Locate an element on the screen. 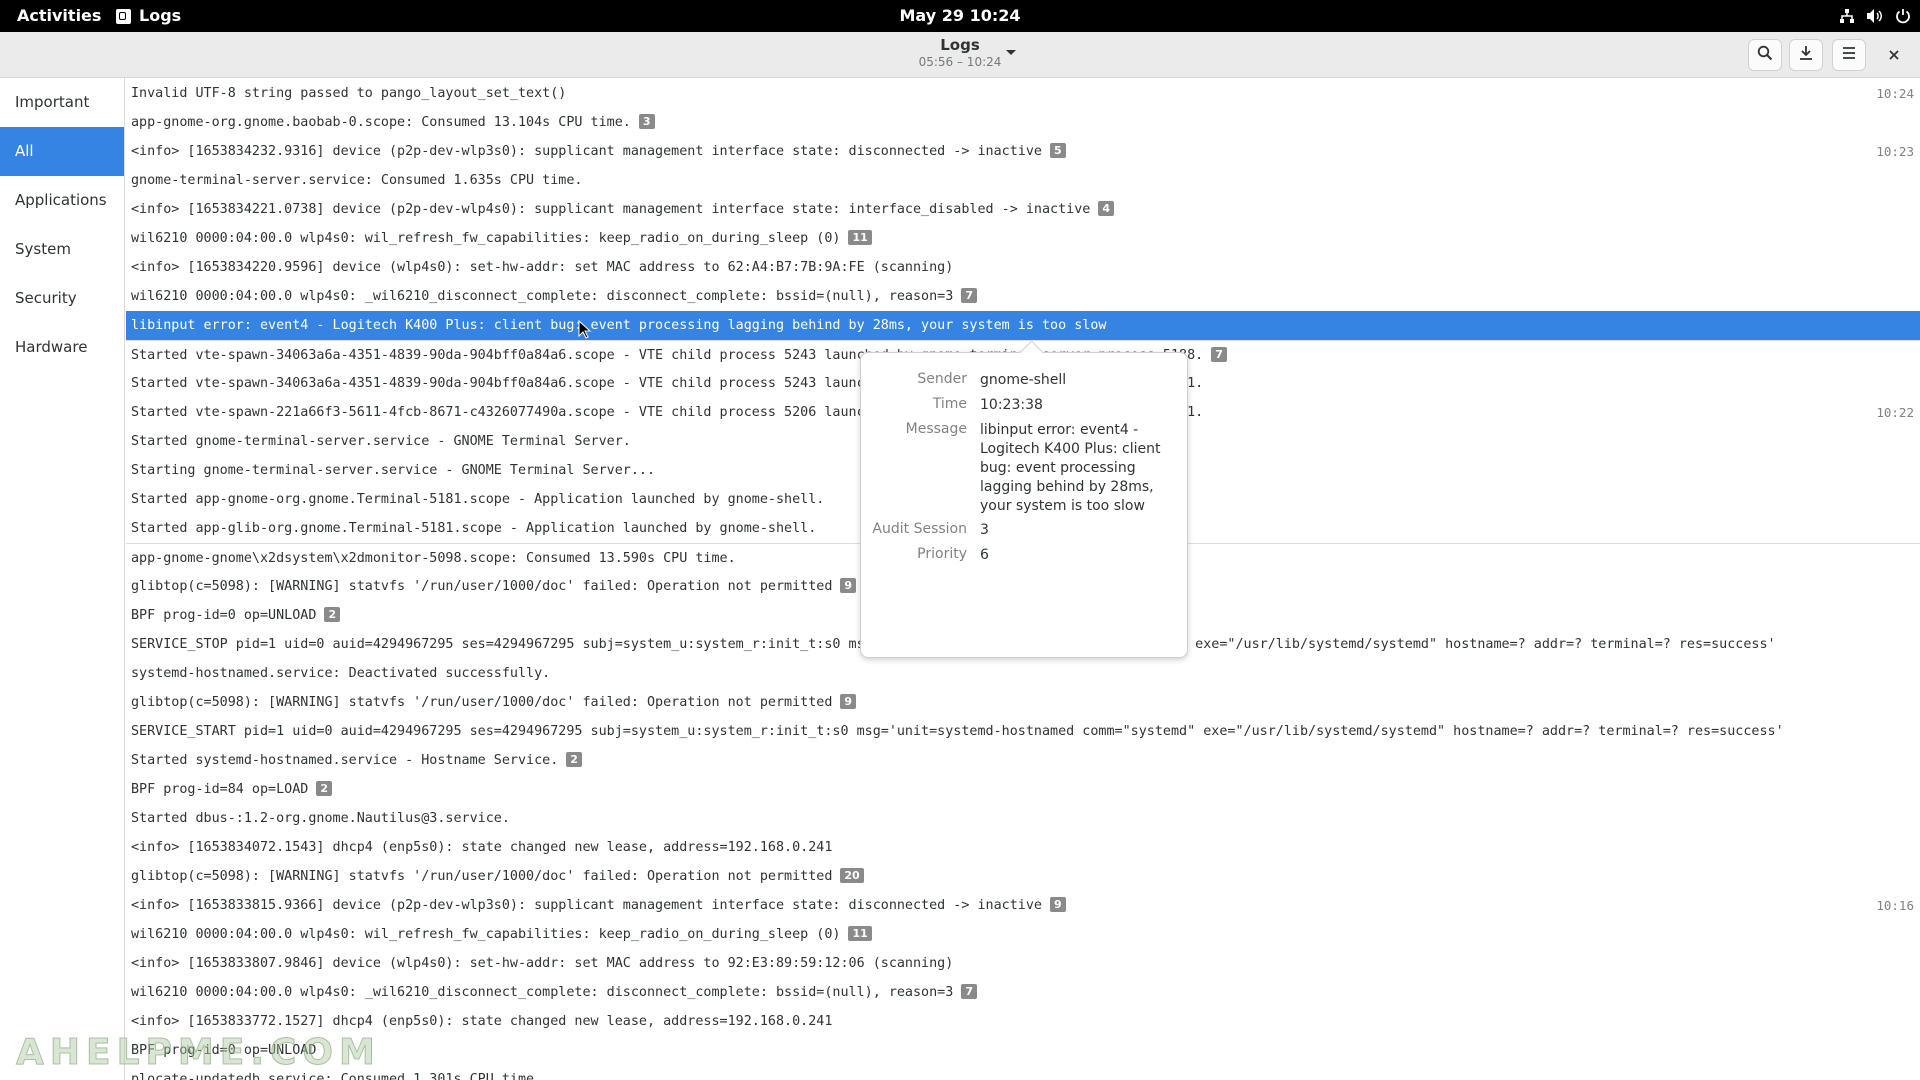 This screenshot has height=1080, width=1920. hamburger-menu-icon is located at coordinates (1849, 55).